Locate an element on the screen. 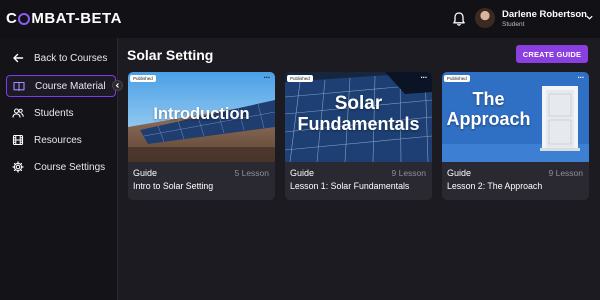  sidebar-item-label: Course Settings is located at coordinates (70, 167).